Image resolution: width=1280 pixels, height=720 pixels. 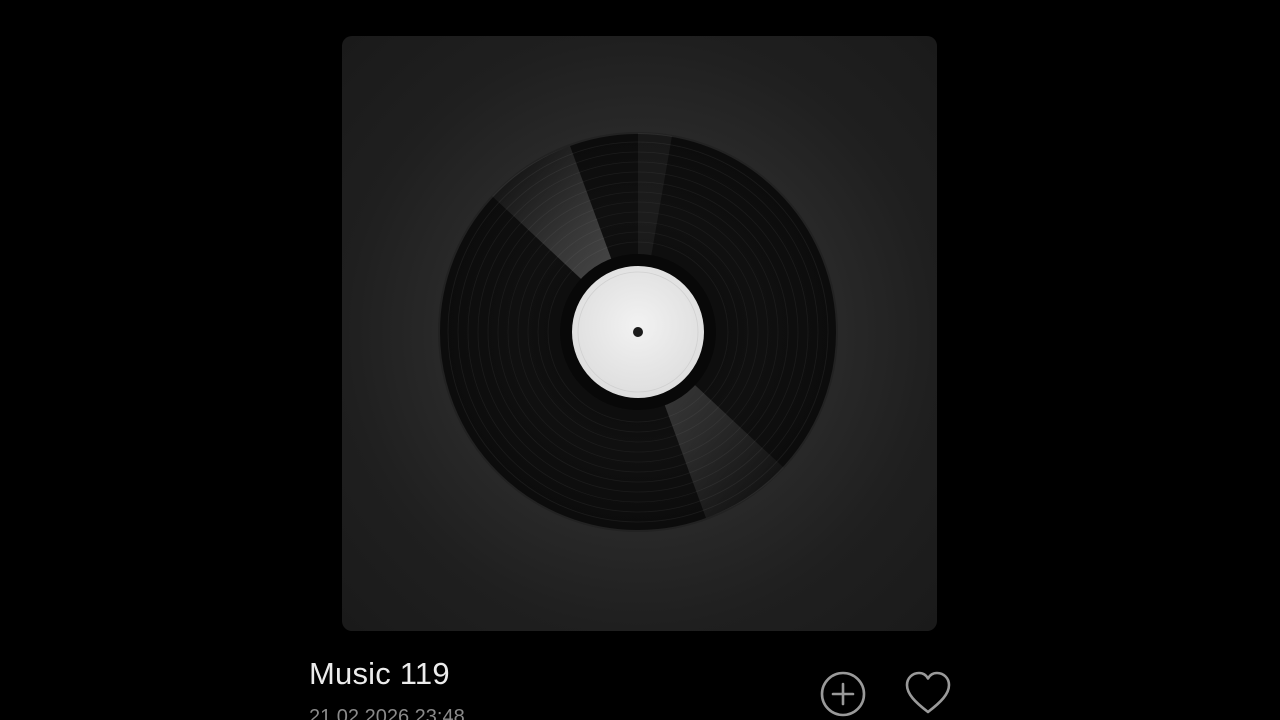 I want to click on track-date: 21.02.2026 23:48, so click(x=387, y=713).